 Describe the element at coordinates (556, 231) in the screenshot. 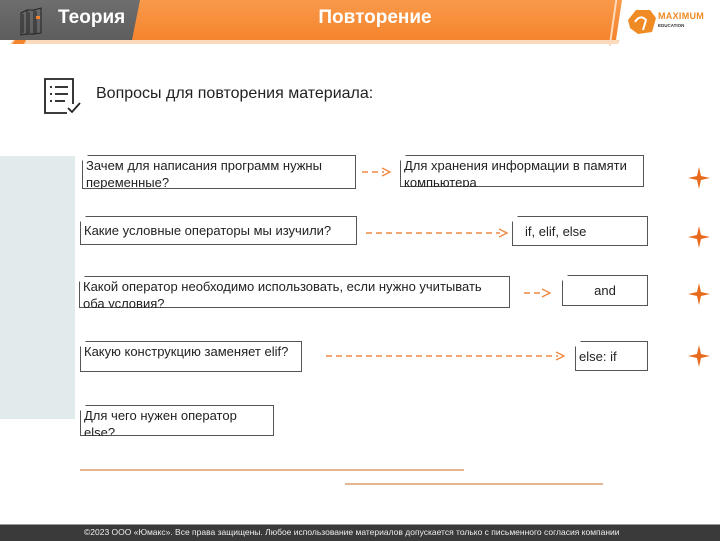

I see `answer-text: if, elif, else` at that location.